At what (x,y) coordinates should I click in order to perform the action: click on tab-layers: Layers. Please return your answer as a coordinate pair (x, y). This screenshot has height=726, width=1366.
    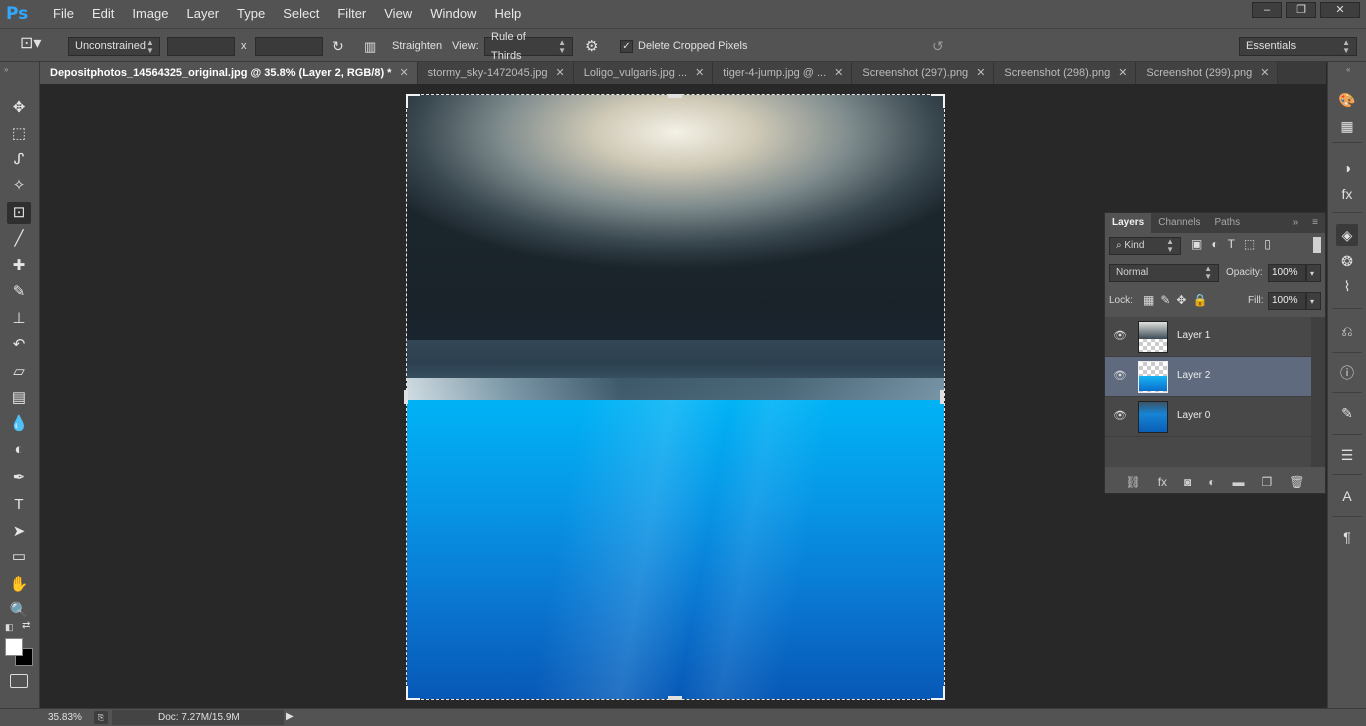
    Looking at the image, I should click on (1128, 223).